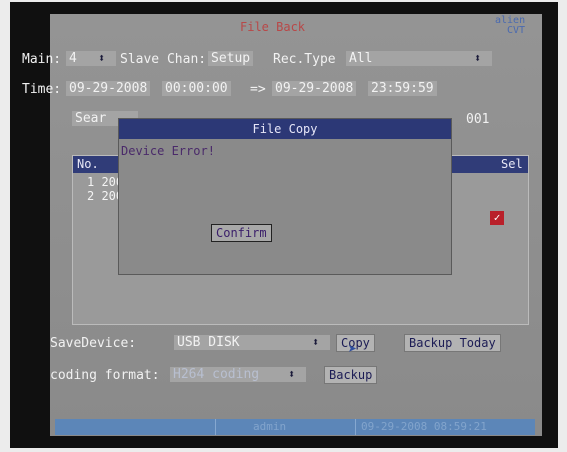 Image resolution: width=567 pixels, height=452 pixels. Describe the element at coordinates (497, 218) in the screenshot. I see `selected-check-icon: ✓` at that location.